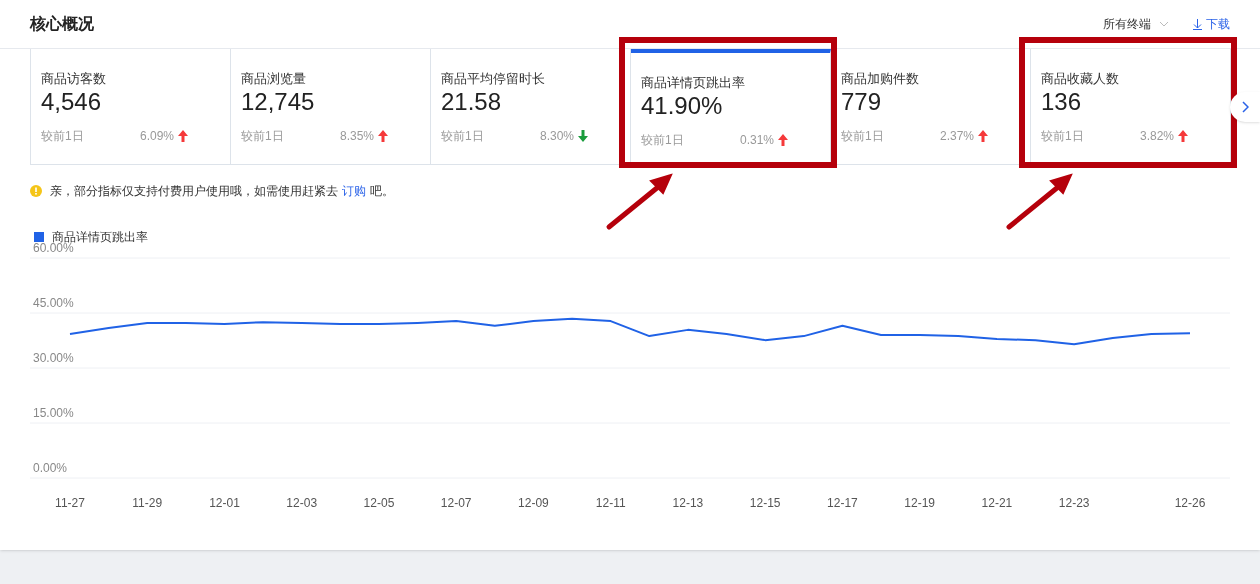  What do you see at coordinates (53, 303) in the screenshot?
I see `y-axis-label: 45.00%` at bounding box center [53, 303].